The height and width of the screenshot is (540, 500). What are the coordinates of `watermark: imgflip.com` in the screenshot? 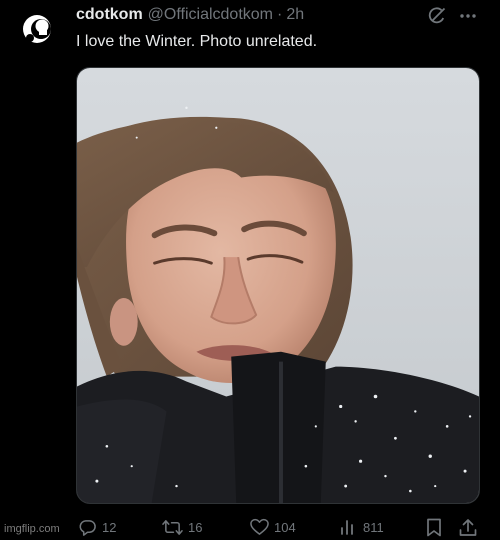 It's located at (32, 529).